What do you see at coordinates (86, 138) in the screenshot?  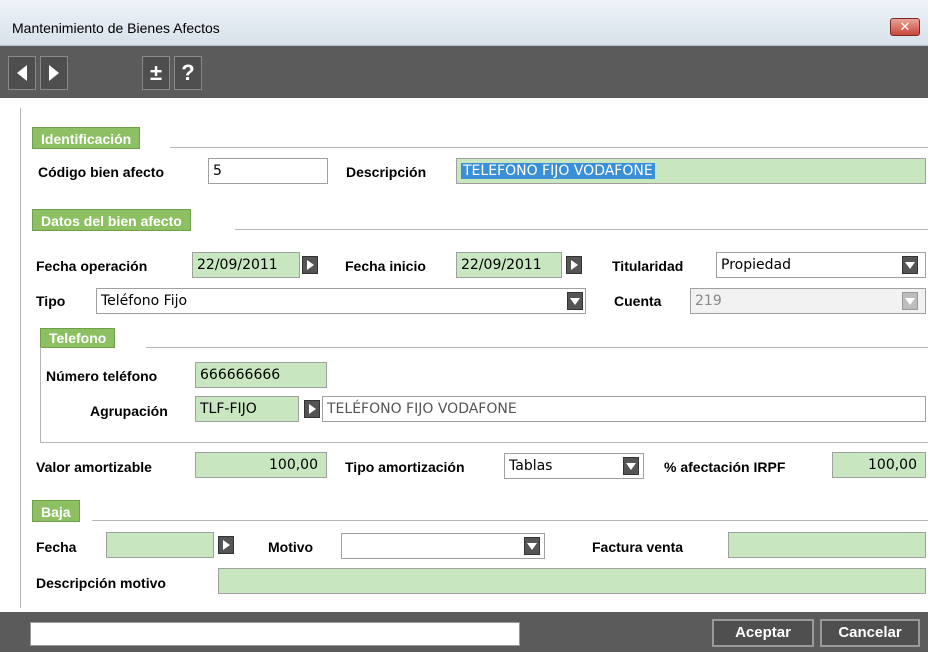 I see `section-identificacion-tab: Identificación` at bounding box center [86, 138].